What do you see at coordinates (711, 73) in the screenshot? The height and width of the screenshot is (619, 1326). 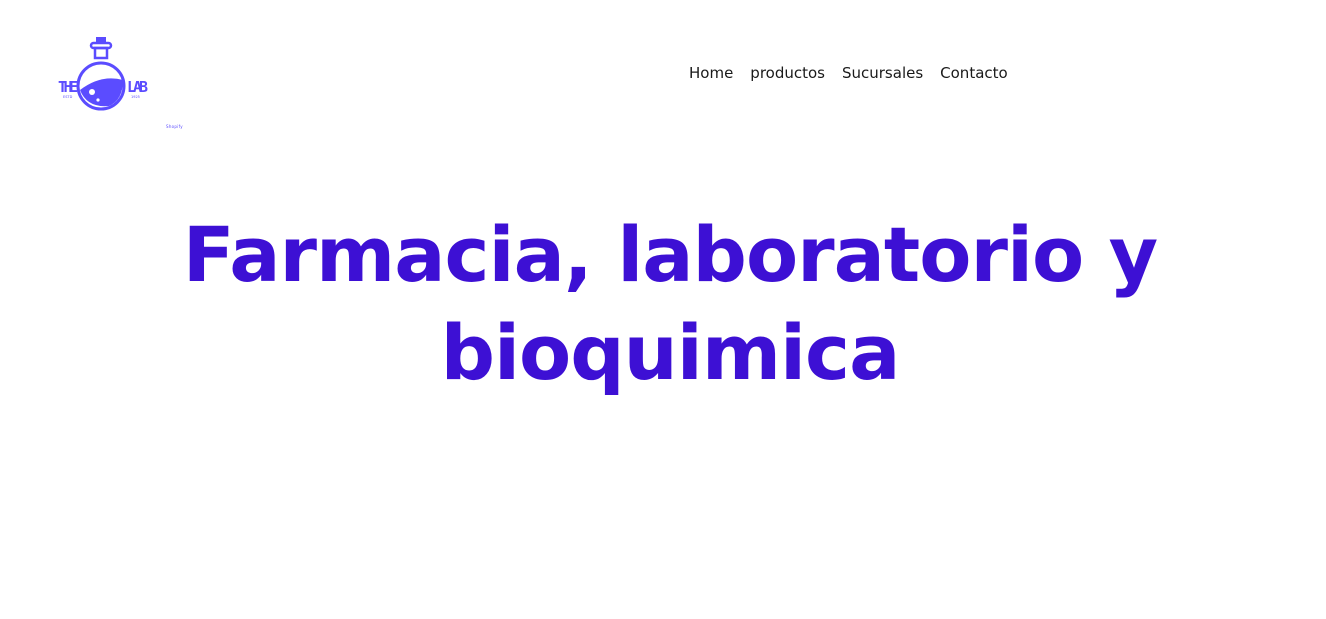 I see `nav-item-home: Home` at bounding box center [711, 73].